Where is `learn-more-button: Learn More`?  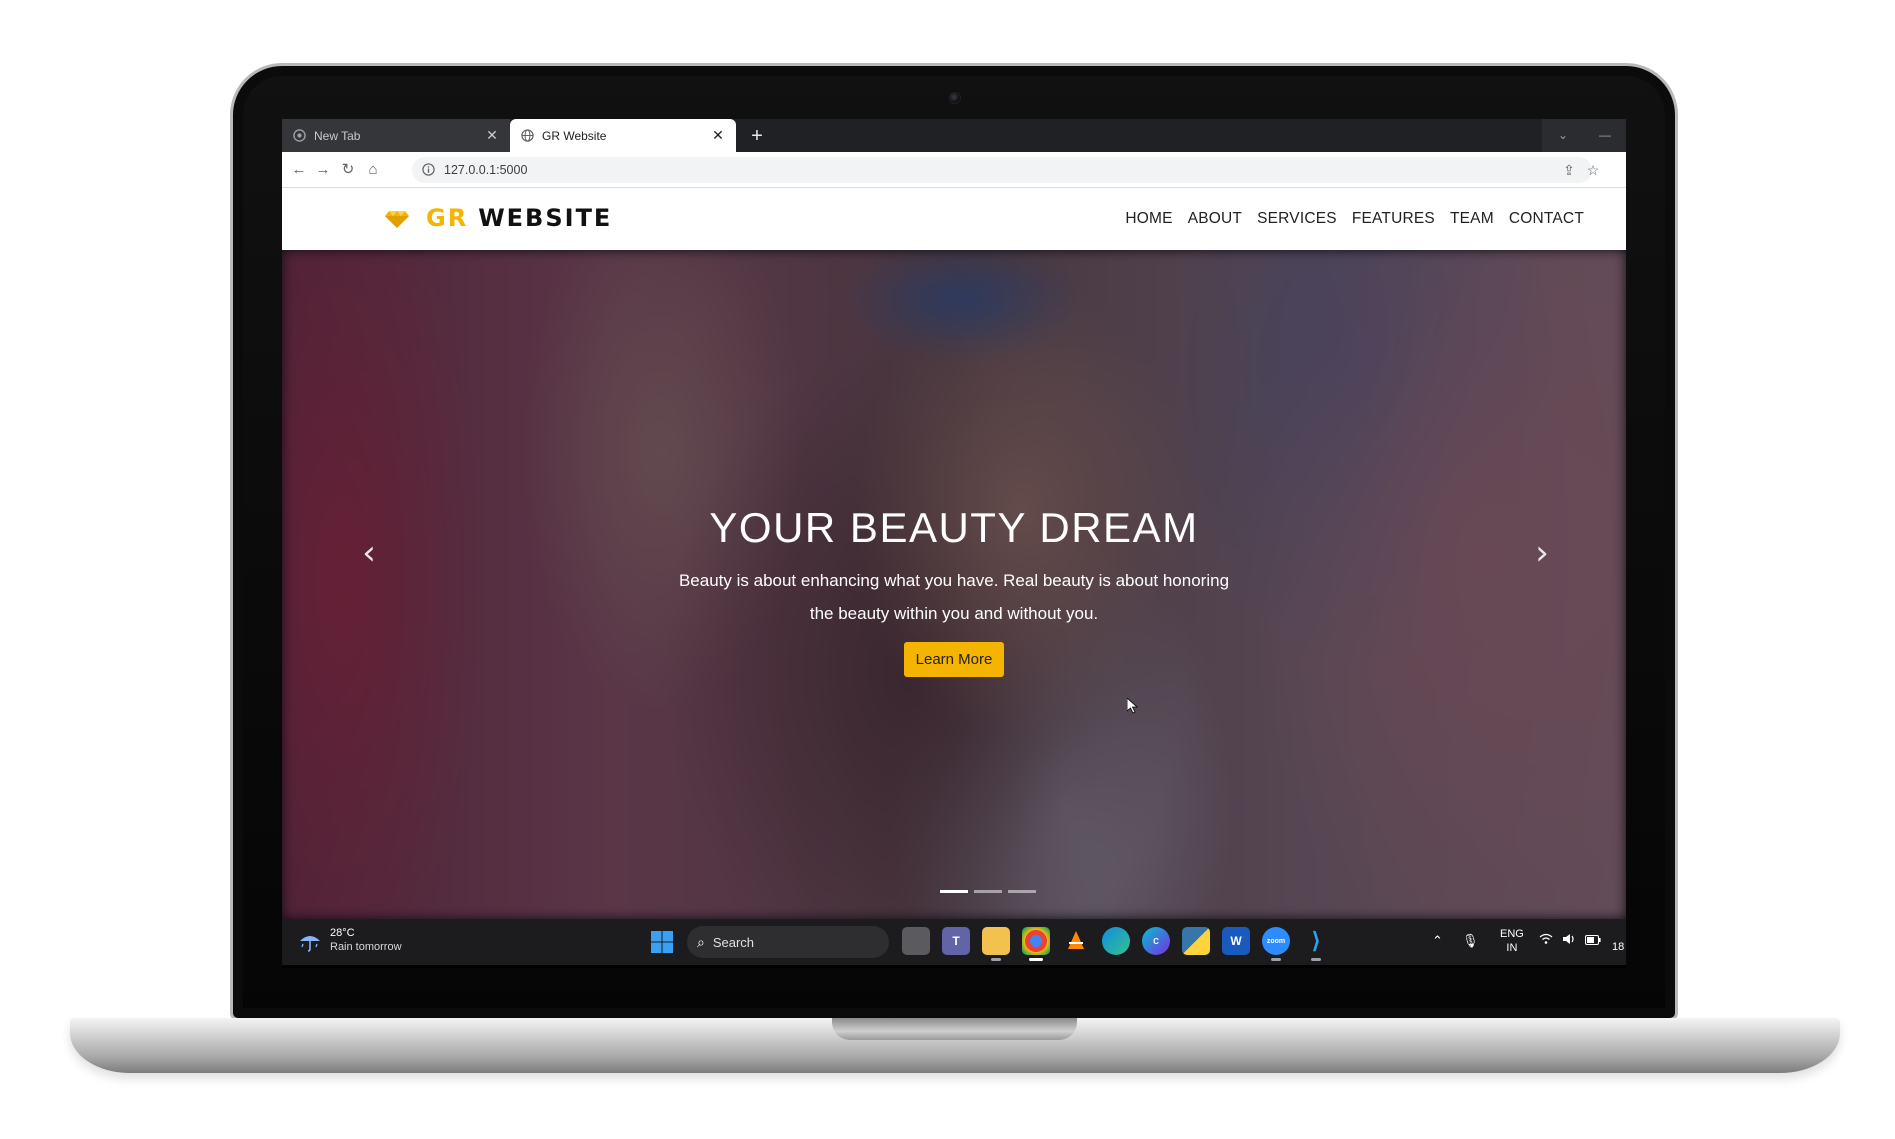 learn-more-button: Learn More is located at coordinates (954, 659).